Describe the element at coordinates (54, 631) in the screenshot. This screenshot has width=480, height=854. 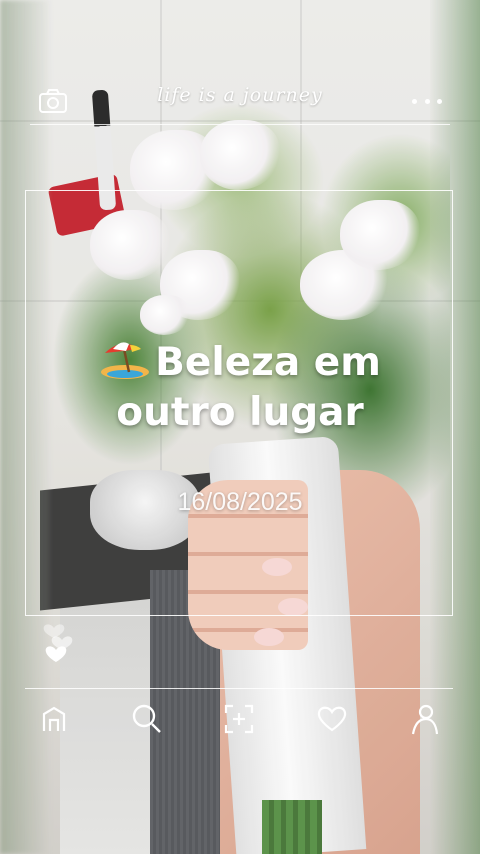
I see `heart-outline-icon` at that location.